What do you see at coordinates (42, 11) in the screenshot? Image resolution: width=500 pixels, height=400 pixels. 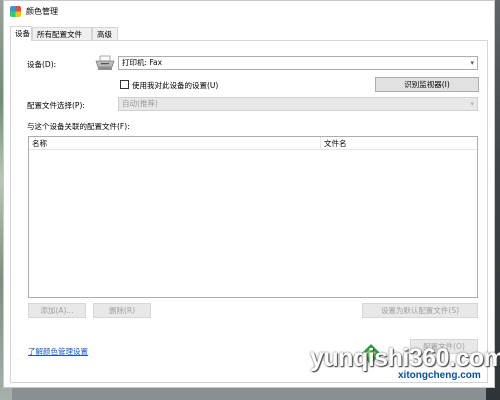 I see `window-title: 颜色管理` at bounding box center [42, 11].